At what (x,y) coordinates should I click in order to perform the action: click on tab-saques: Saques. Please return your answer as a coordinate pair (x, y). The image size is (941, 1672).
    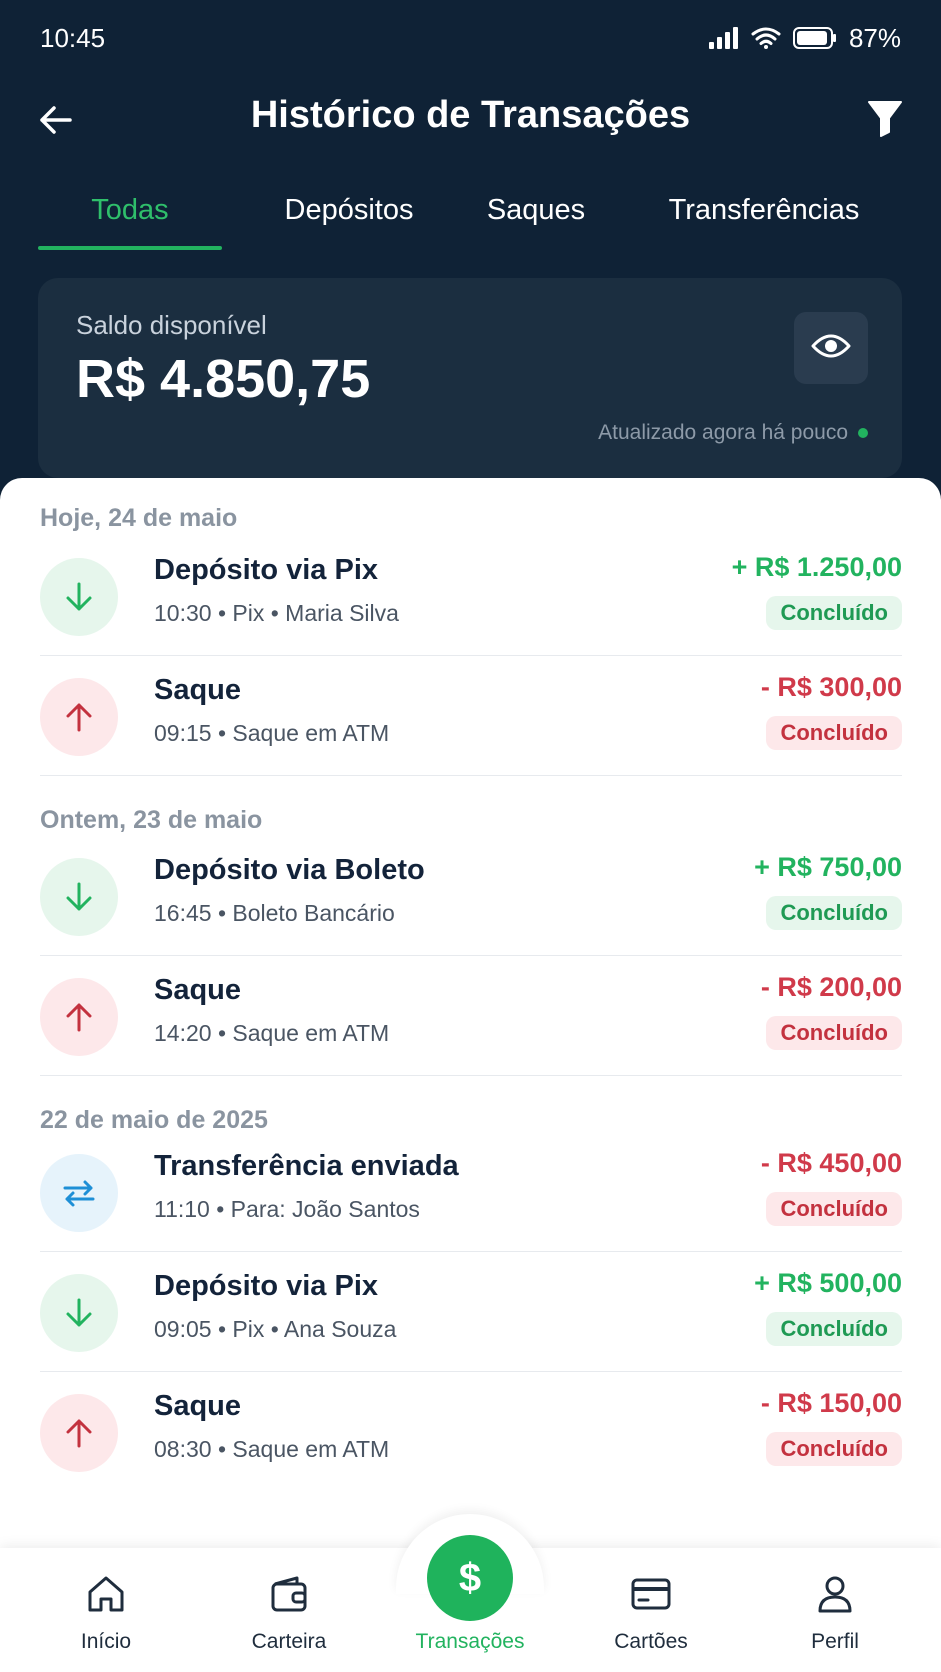
    Looking at the image, I should click on (536, 218).